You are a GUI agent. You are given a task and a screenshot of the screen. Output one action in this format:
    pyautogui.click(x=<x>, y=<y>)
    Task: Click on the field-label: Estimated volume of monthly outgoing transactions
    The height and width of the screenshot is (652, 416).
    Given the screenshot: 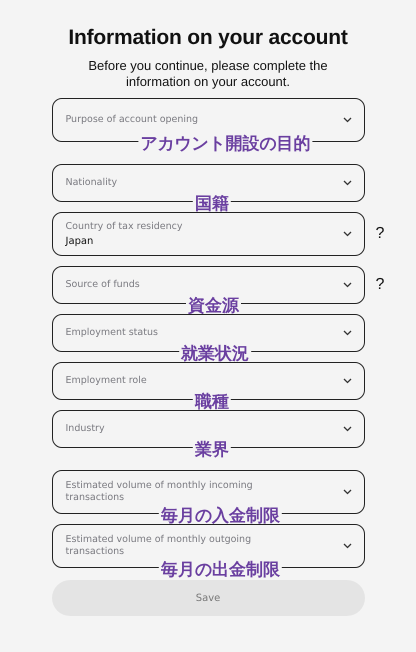 What is the action you would take?
    pyautogui.click(x=159, y=546)
    